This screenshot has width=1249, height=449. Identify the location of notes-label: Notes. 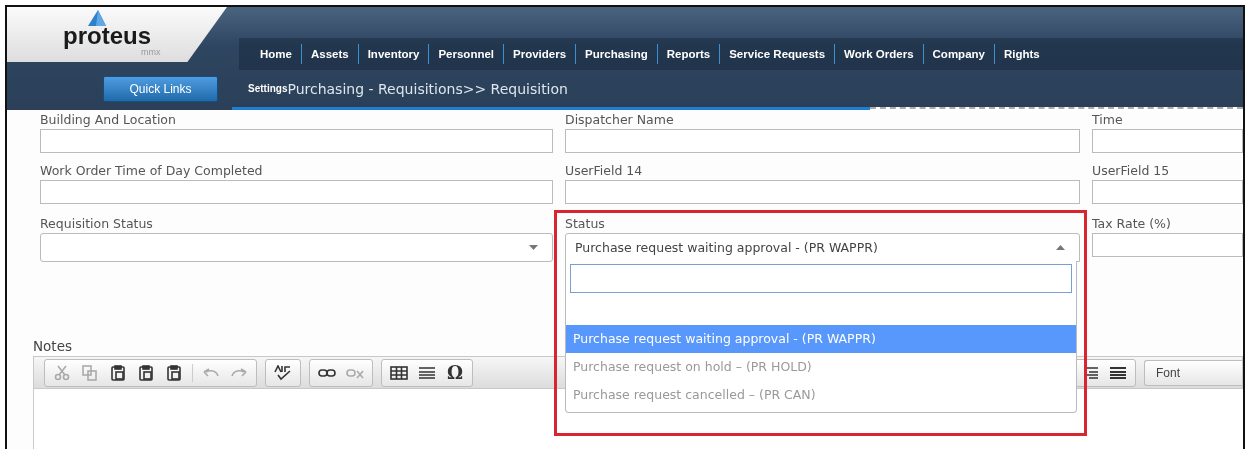
(52, 346).